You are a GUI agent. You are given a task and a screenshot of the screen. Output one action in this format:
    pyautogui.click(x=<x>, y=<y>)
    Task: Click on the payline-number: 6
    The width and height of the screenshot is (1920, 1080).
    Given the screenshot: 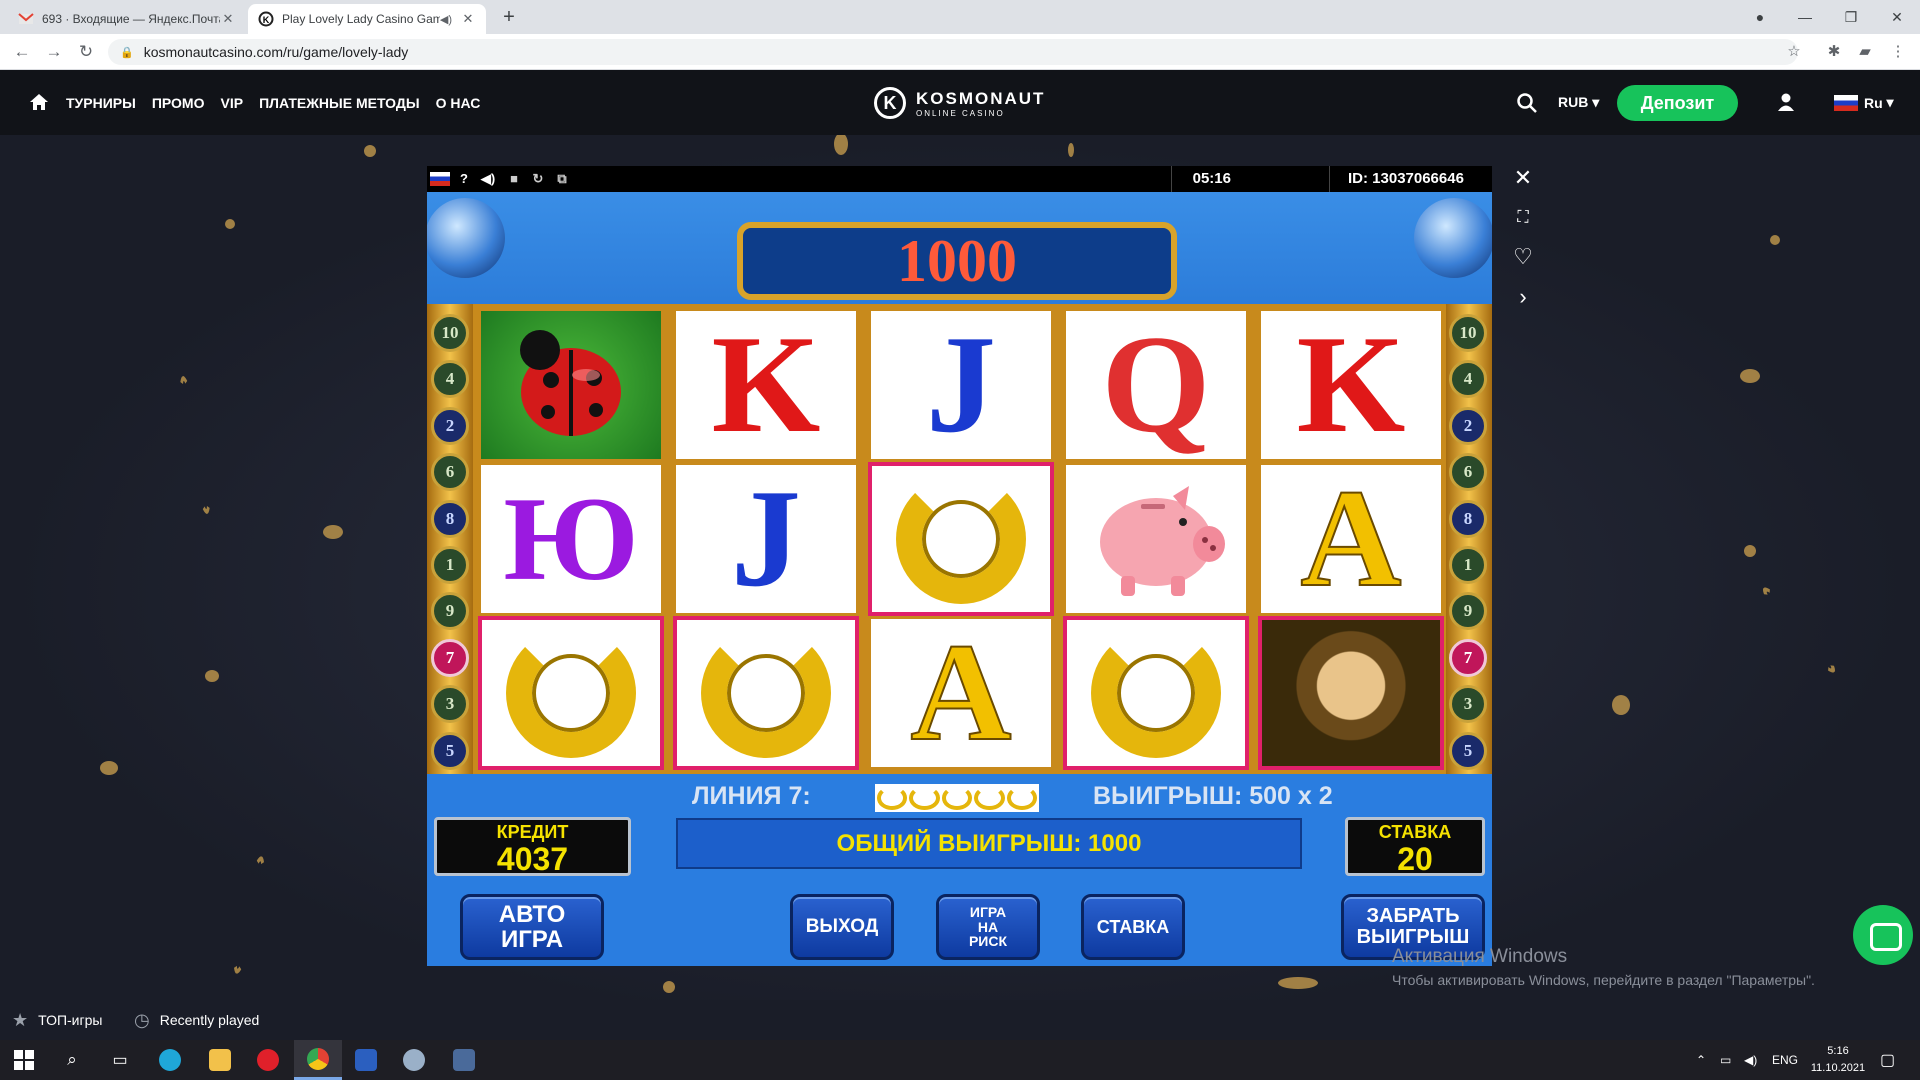 What is the action you would take?
    pyautogui.click(x=450, y=472)
    